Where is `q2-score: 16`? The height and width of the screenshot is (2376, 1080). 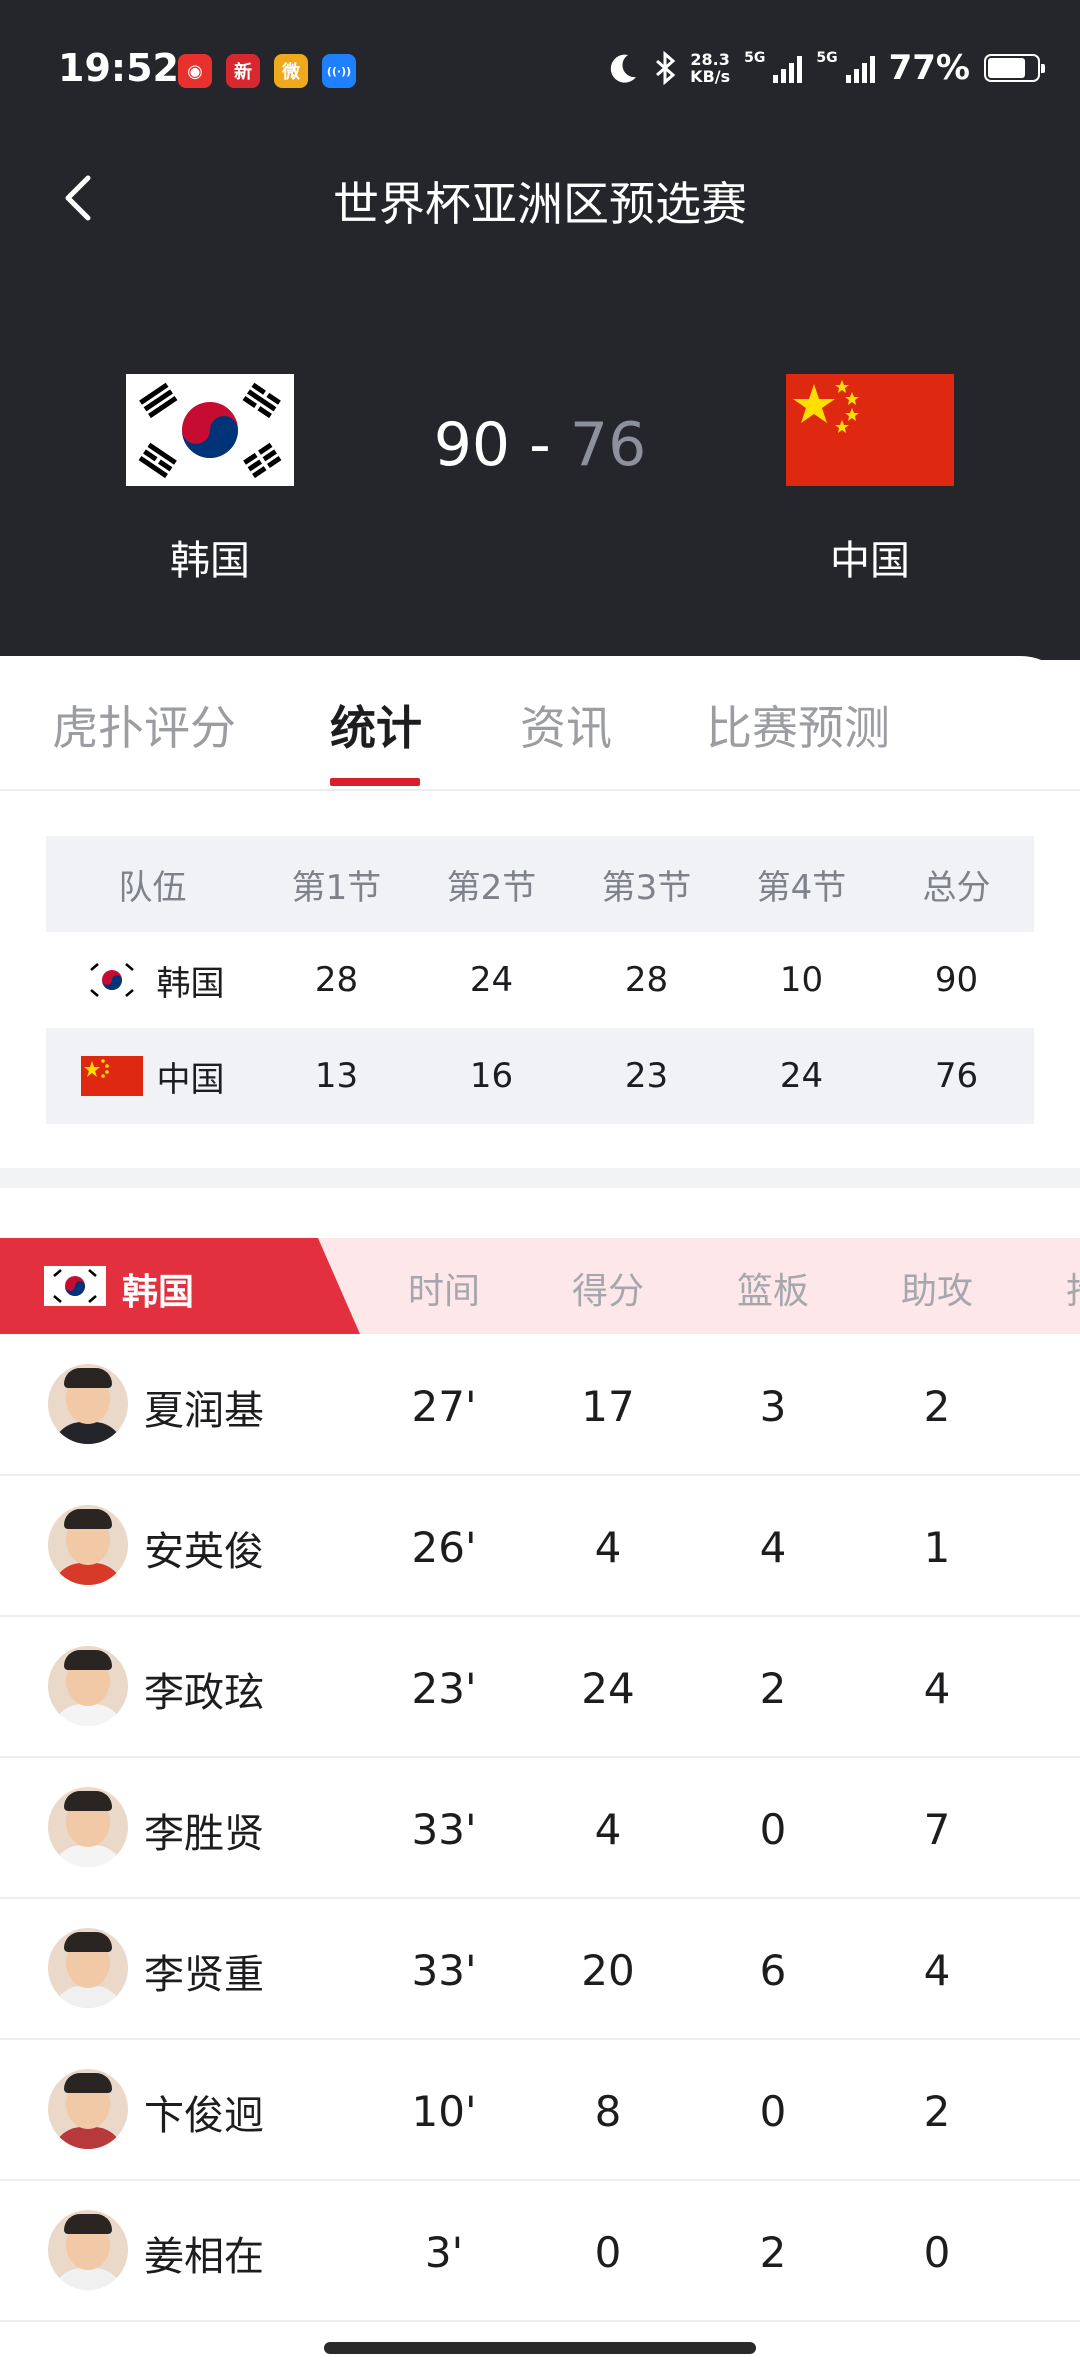
q2-score: 16 is located at coordinates (491, 1076).